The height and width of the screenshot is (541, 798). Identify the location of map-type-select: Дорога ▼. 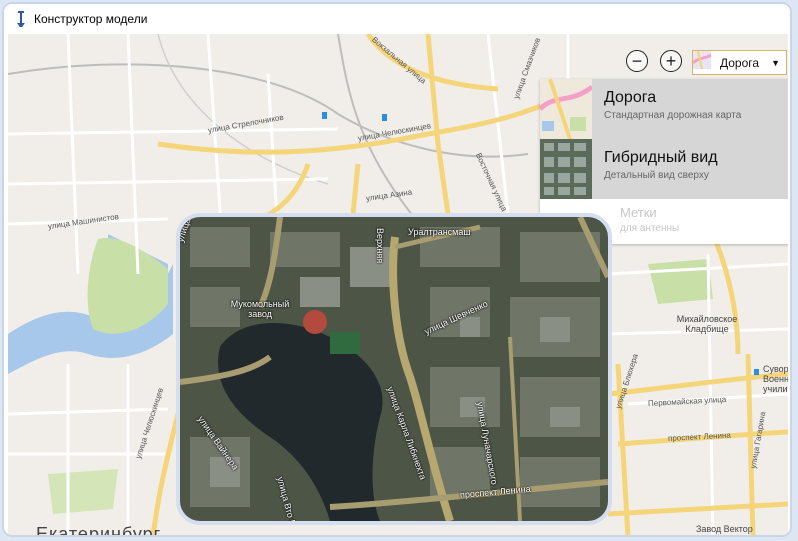
(739, 62).